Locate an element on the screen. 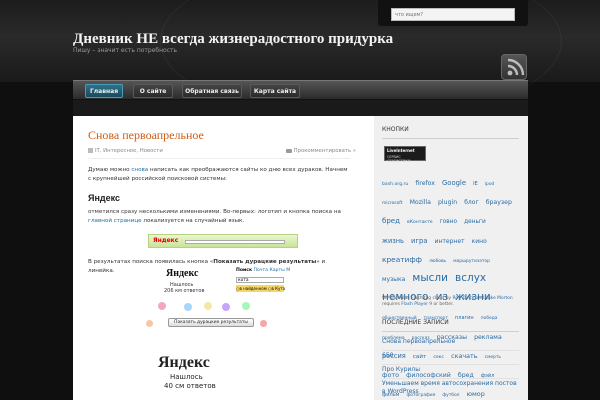 Image resolution: width=600 pixels, height=400 pixels. tag-link: любовь is located at coordinates (437, 261).